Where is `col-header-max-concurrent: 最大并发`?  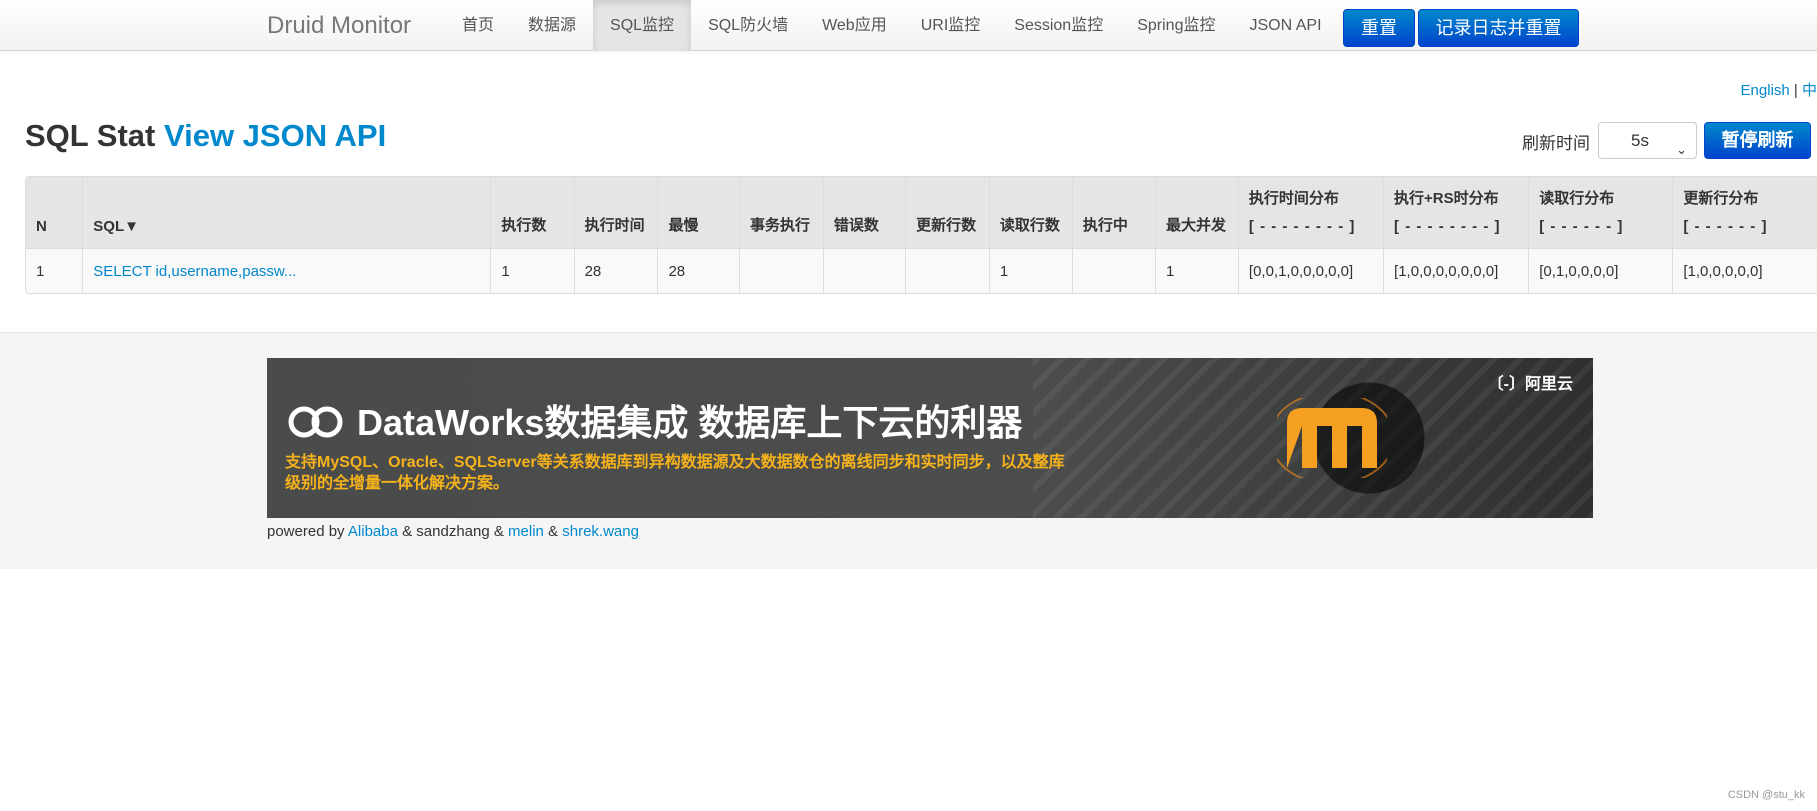
col-header-max-concurrent: 最大并发 is located at coordinates (1197, 212).